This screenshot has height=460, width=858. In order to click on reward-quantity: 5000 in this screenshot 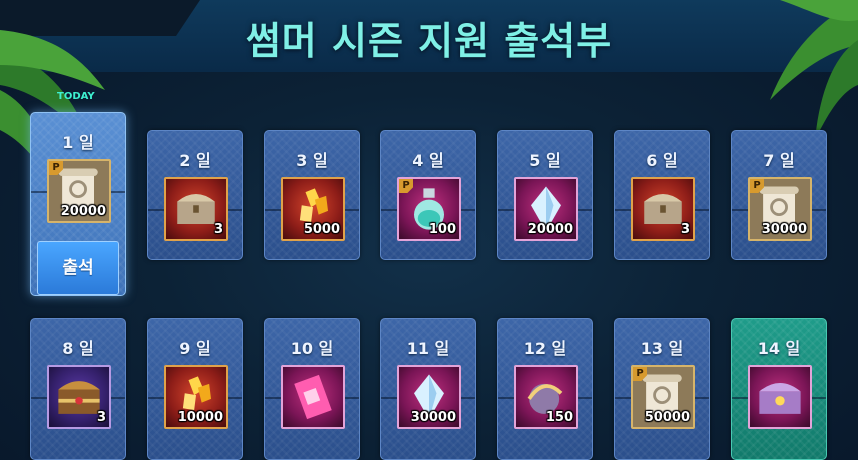, I will do `click(321, 229)`.